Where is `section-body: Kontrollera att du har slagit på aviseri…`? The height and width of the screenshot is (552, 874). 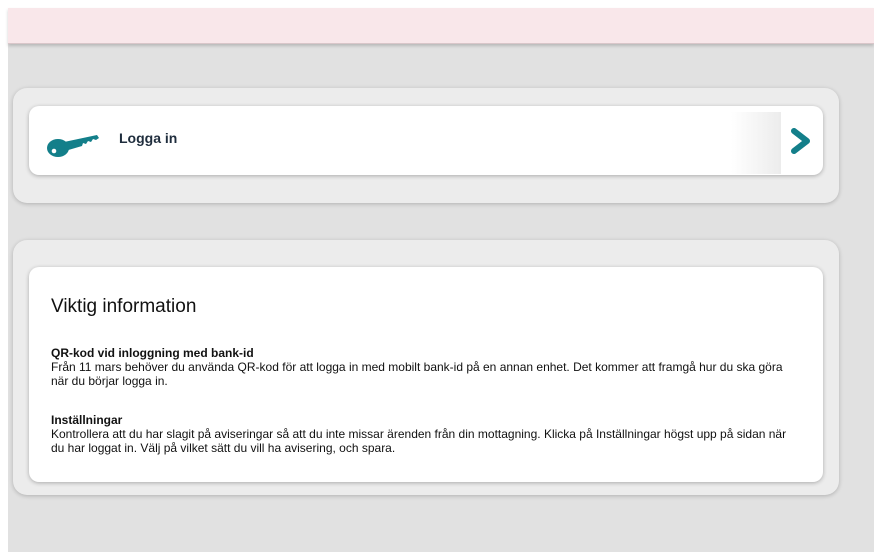
section-body: Kontrollera att du har slagit på aviseri… is located at coordinates (419, 441).